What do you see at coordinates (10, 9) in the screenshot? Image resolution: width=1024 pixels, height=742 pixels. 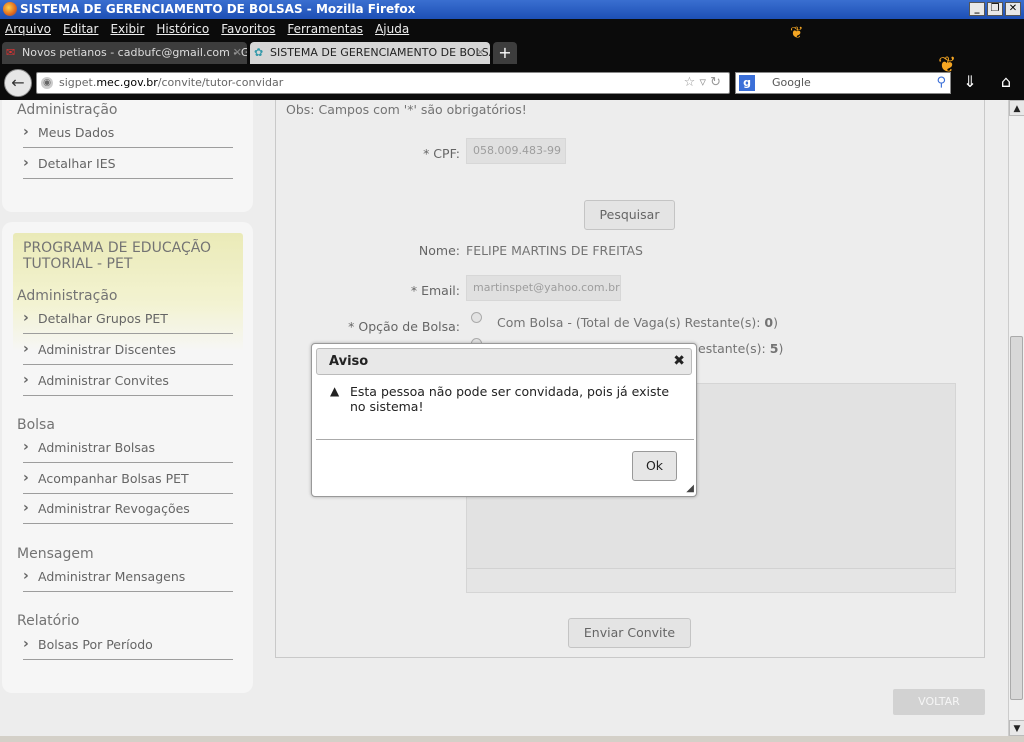 I see `firefox-logo-icon` at bounding box center [10, 9].